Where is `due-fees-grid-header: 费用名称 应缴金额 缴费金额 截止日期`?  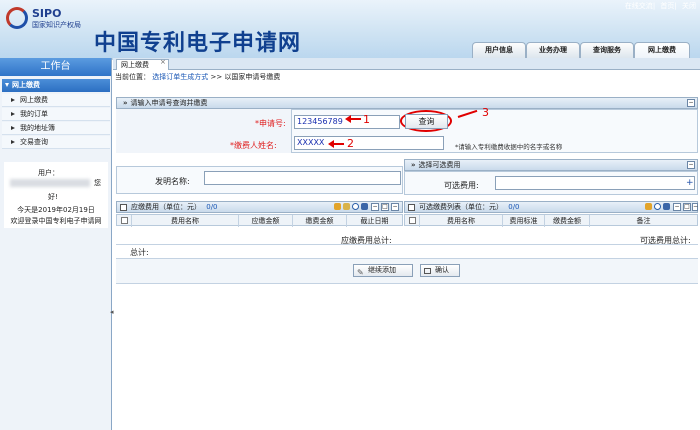
due-fees-grid-header: 费用名称 应缴金额 缴费金额 截止日期 is located at coordinates (259, 221).